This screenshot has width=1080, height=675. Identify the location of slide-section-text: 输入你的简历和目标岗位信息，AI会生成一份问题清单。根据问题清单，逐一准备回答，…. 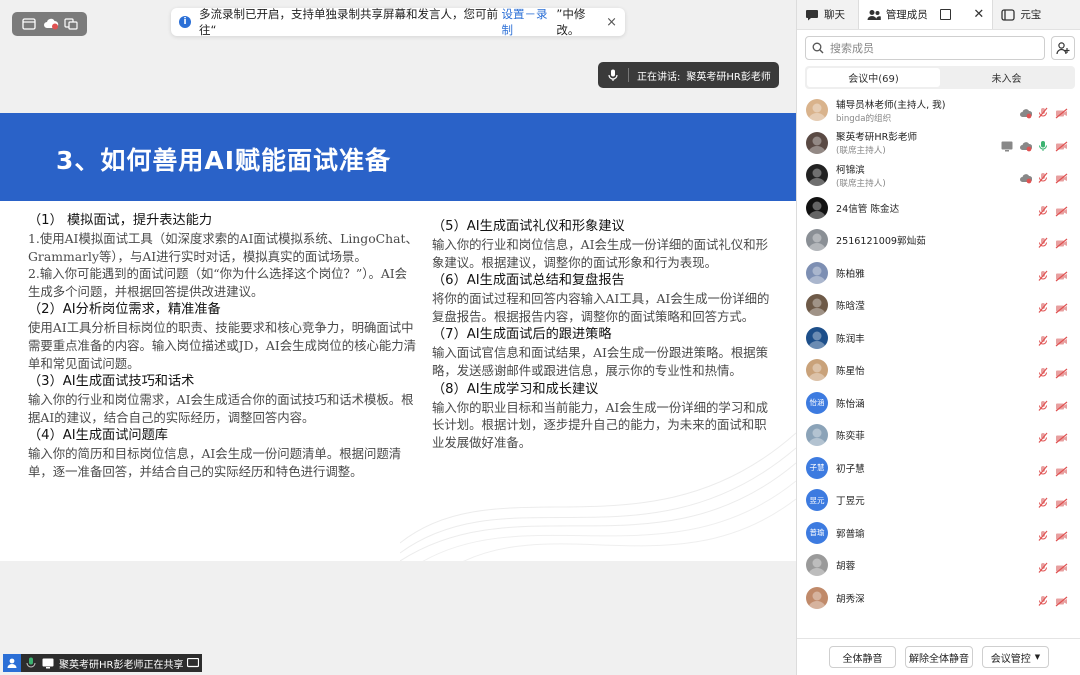
(215, 462).